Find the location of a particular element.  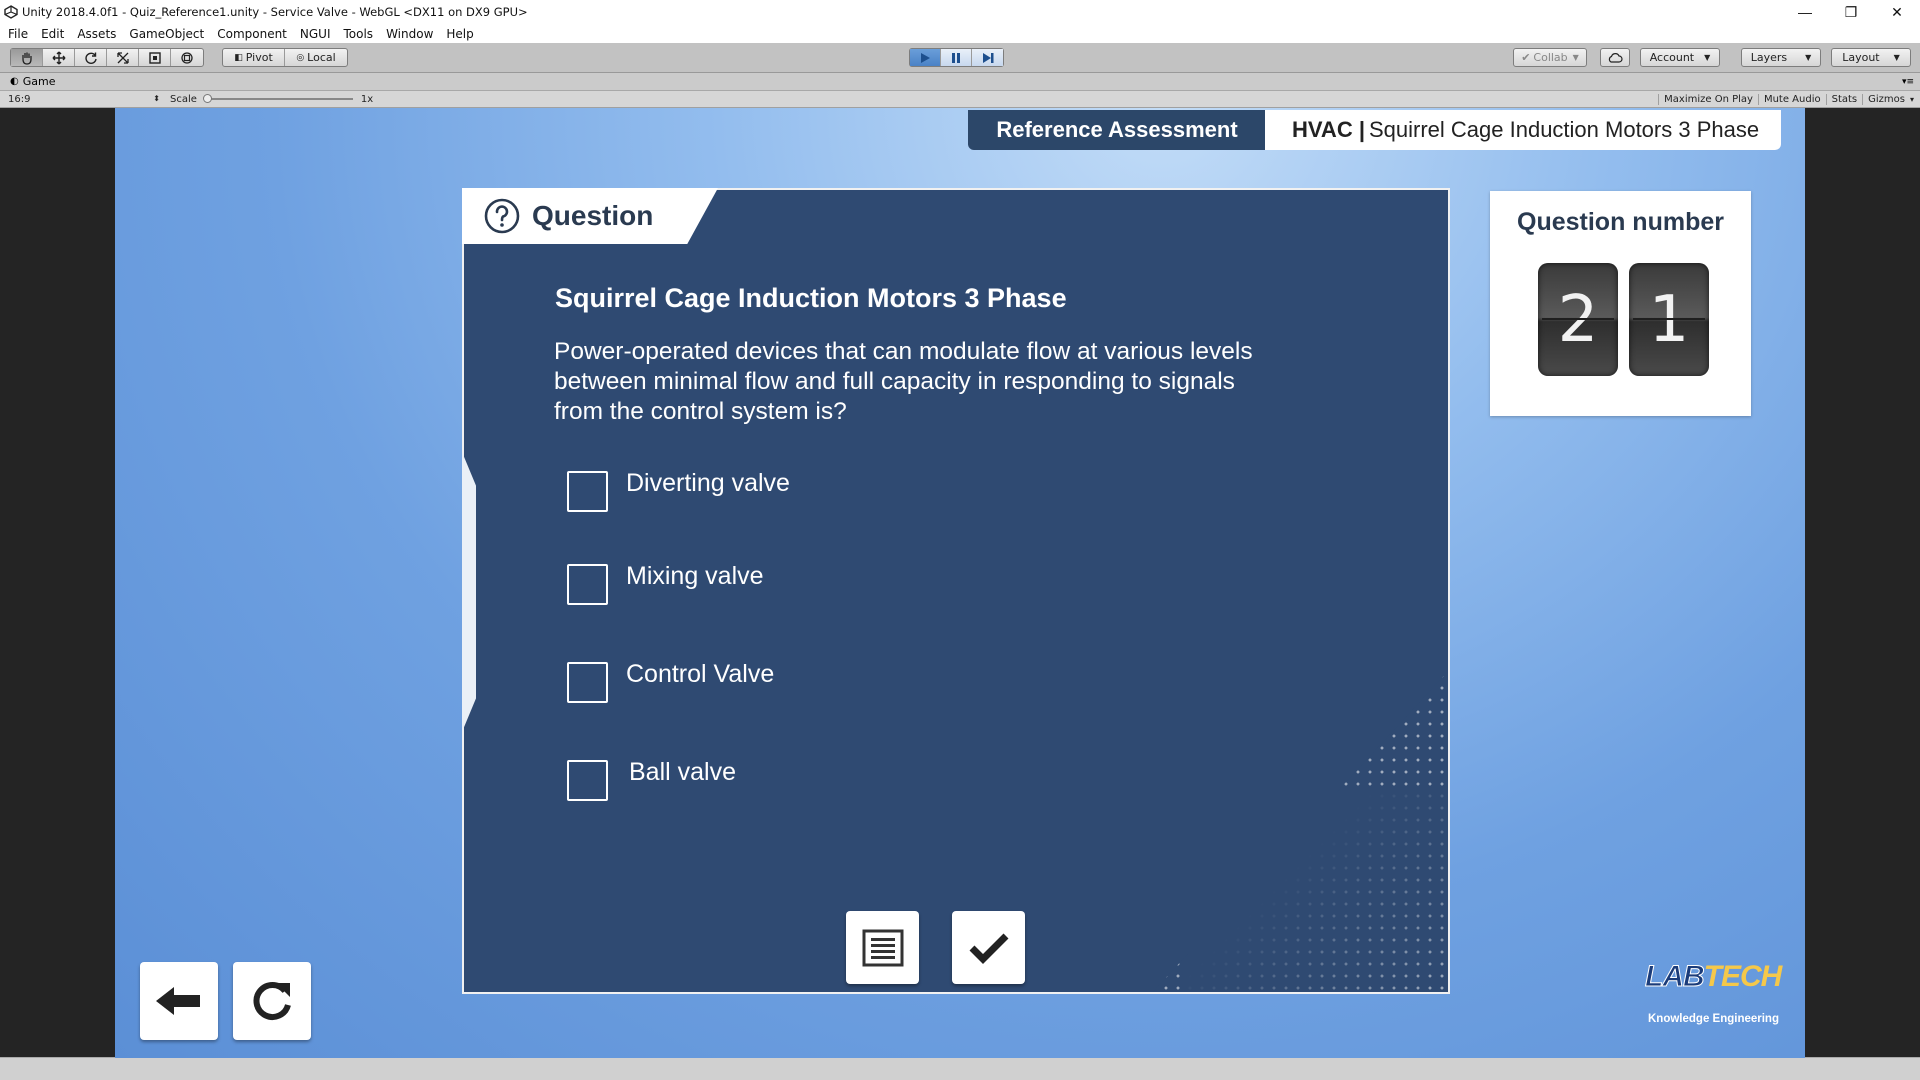

close-button: ✕ is located at coordinates (1897, 12).